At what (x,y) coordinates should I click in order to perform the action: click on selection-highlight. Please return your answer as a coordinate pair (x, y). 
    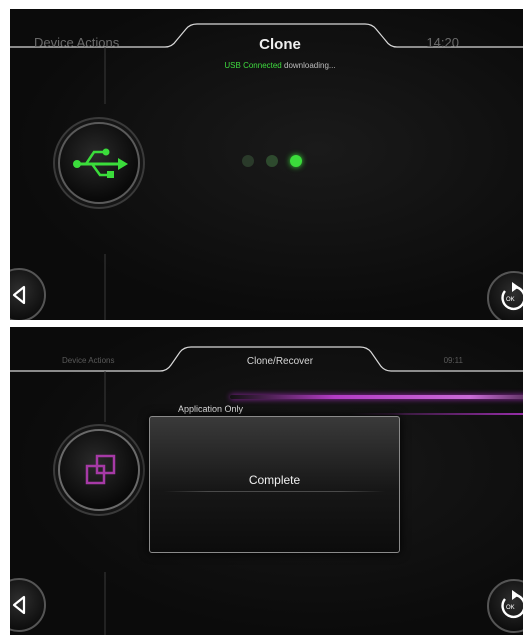
    Looking at the image, I should click on (376, 397).